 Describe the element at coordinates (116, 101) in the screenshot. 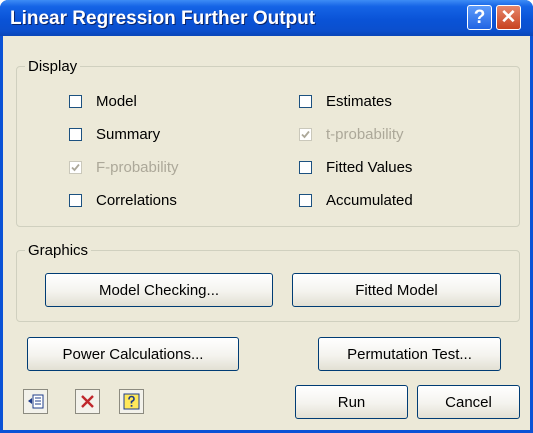

I see `checkbox-label: Model` at that location.